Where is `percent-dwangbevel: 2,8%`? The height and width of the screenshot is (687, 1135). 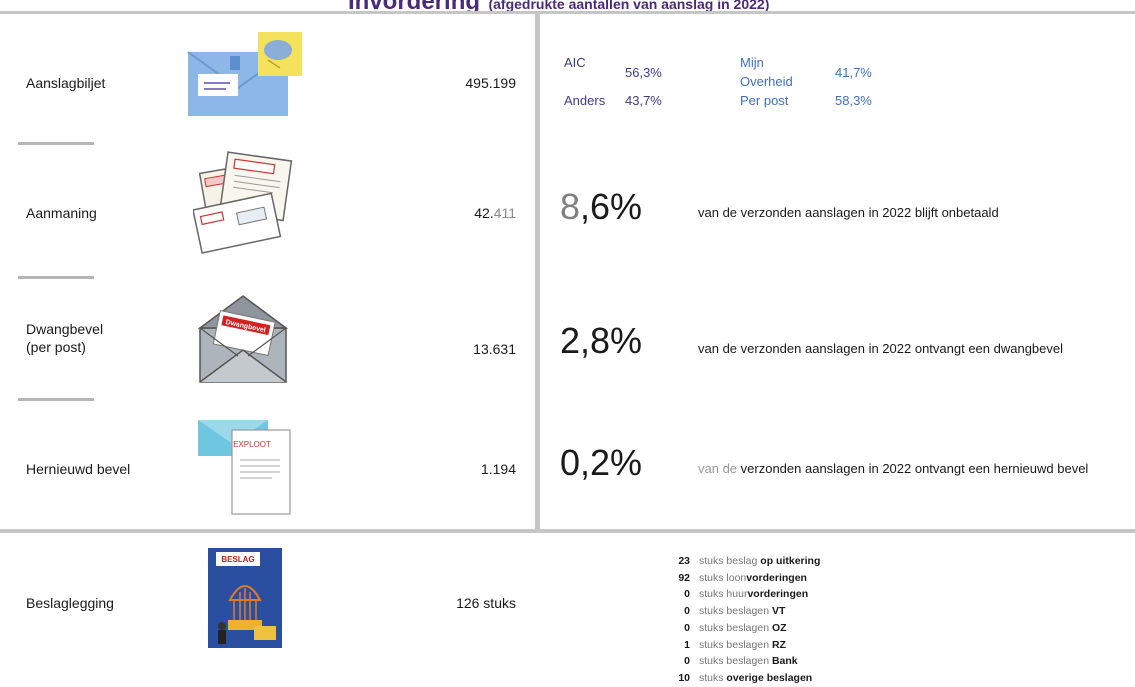
percent-dwangbevel: 2,8% is located at coordinates (601, 340).